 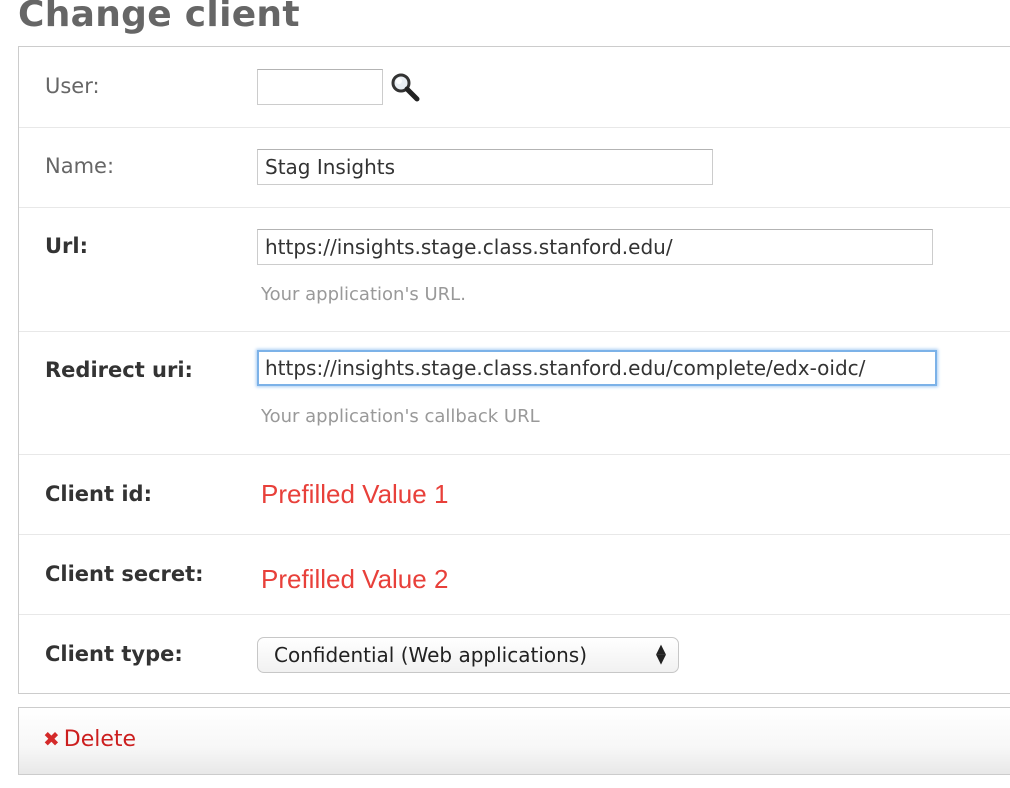 I want to click on redirect-uri-label: Redirect uri:, so click(x=119, y=370).